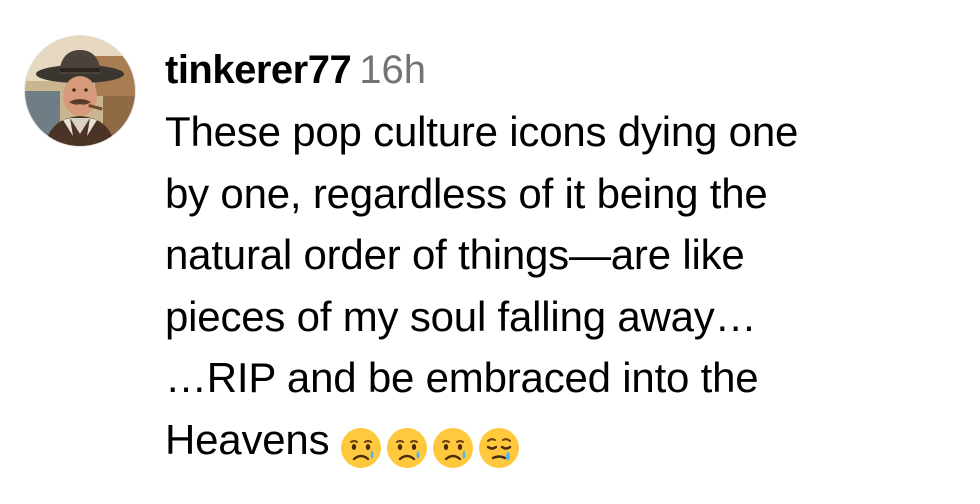 The width and height of the screenshot is (980, 504). Describe the element at coordinates (462, 377) in the screenshot. I see `comment-line: …RIP and be embraced into the` at that location.